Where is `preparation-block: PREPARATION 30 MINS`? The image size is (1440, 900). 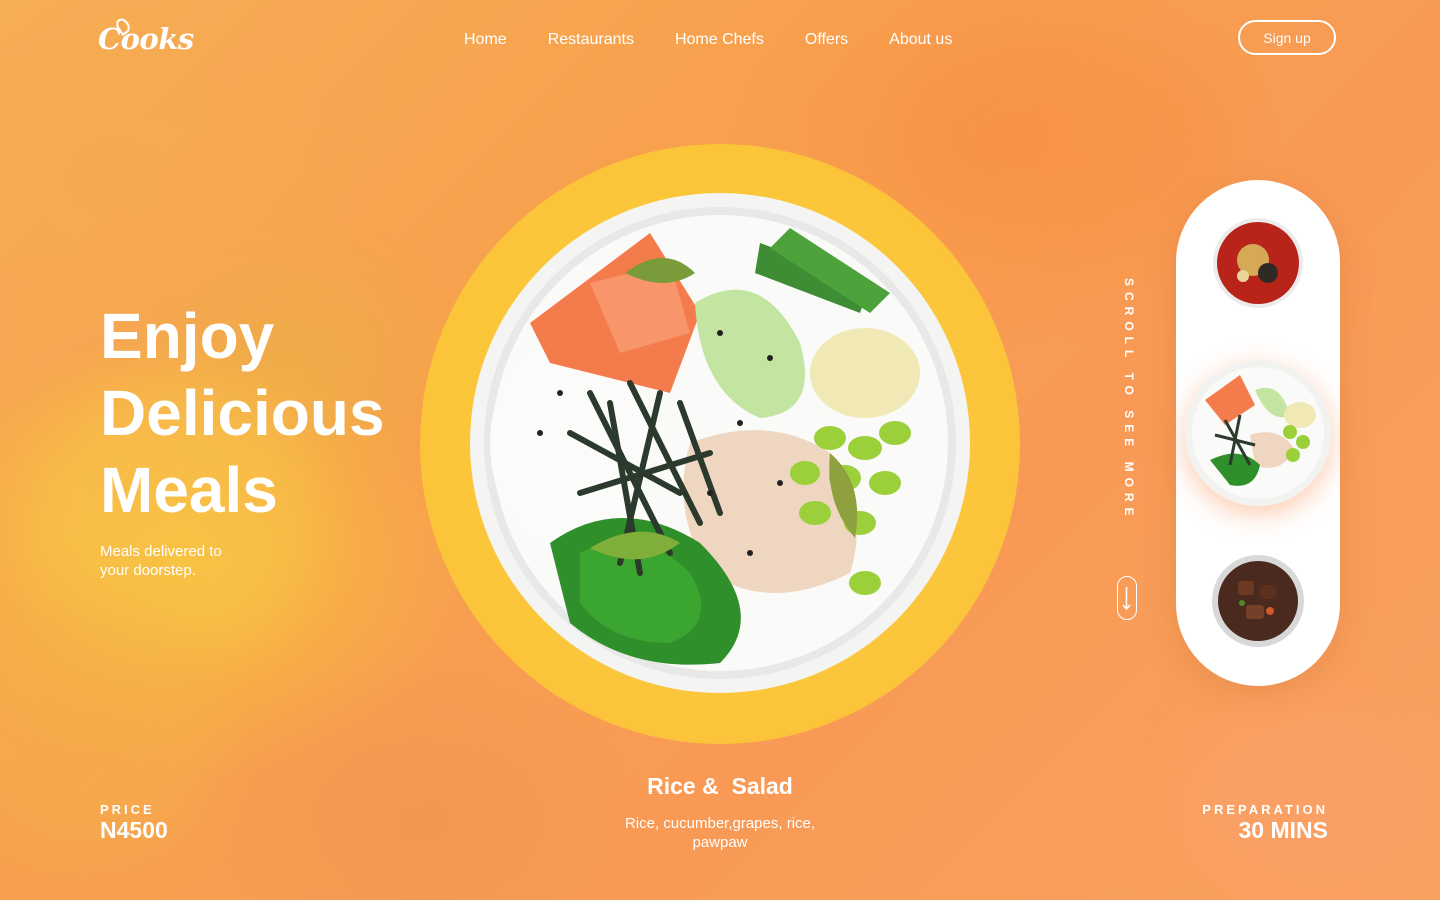 preparation-block: PREPARATION 30 MINS is located at coordinates (1265, 823).